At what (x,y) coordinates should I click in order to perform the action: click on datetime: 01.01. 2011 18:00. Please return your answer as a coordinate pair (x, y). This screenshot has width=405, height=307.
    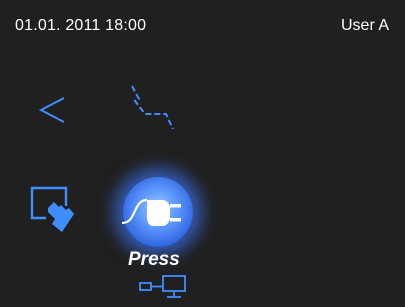
    Looking at the image, I should click on (81, 25).